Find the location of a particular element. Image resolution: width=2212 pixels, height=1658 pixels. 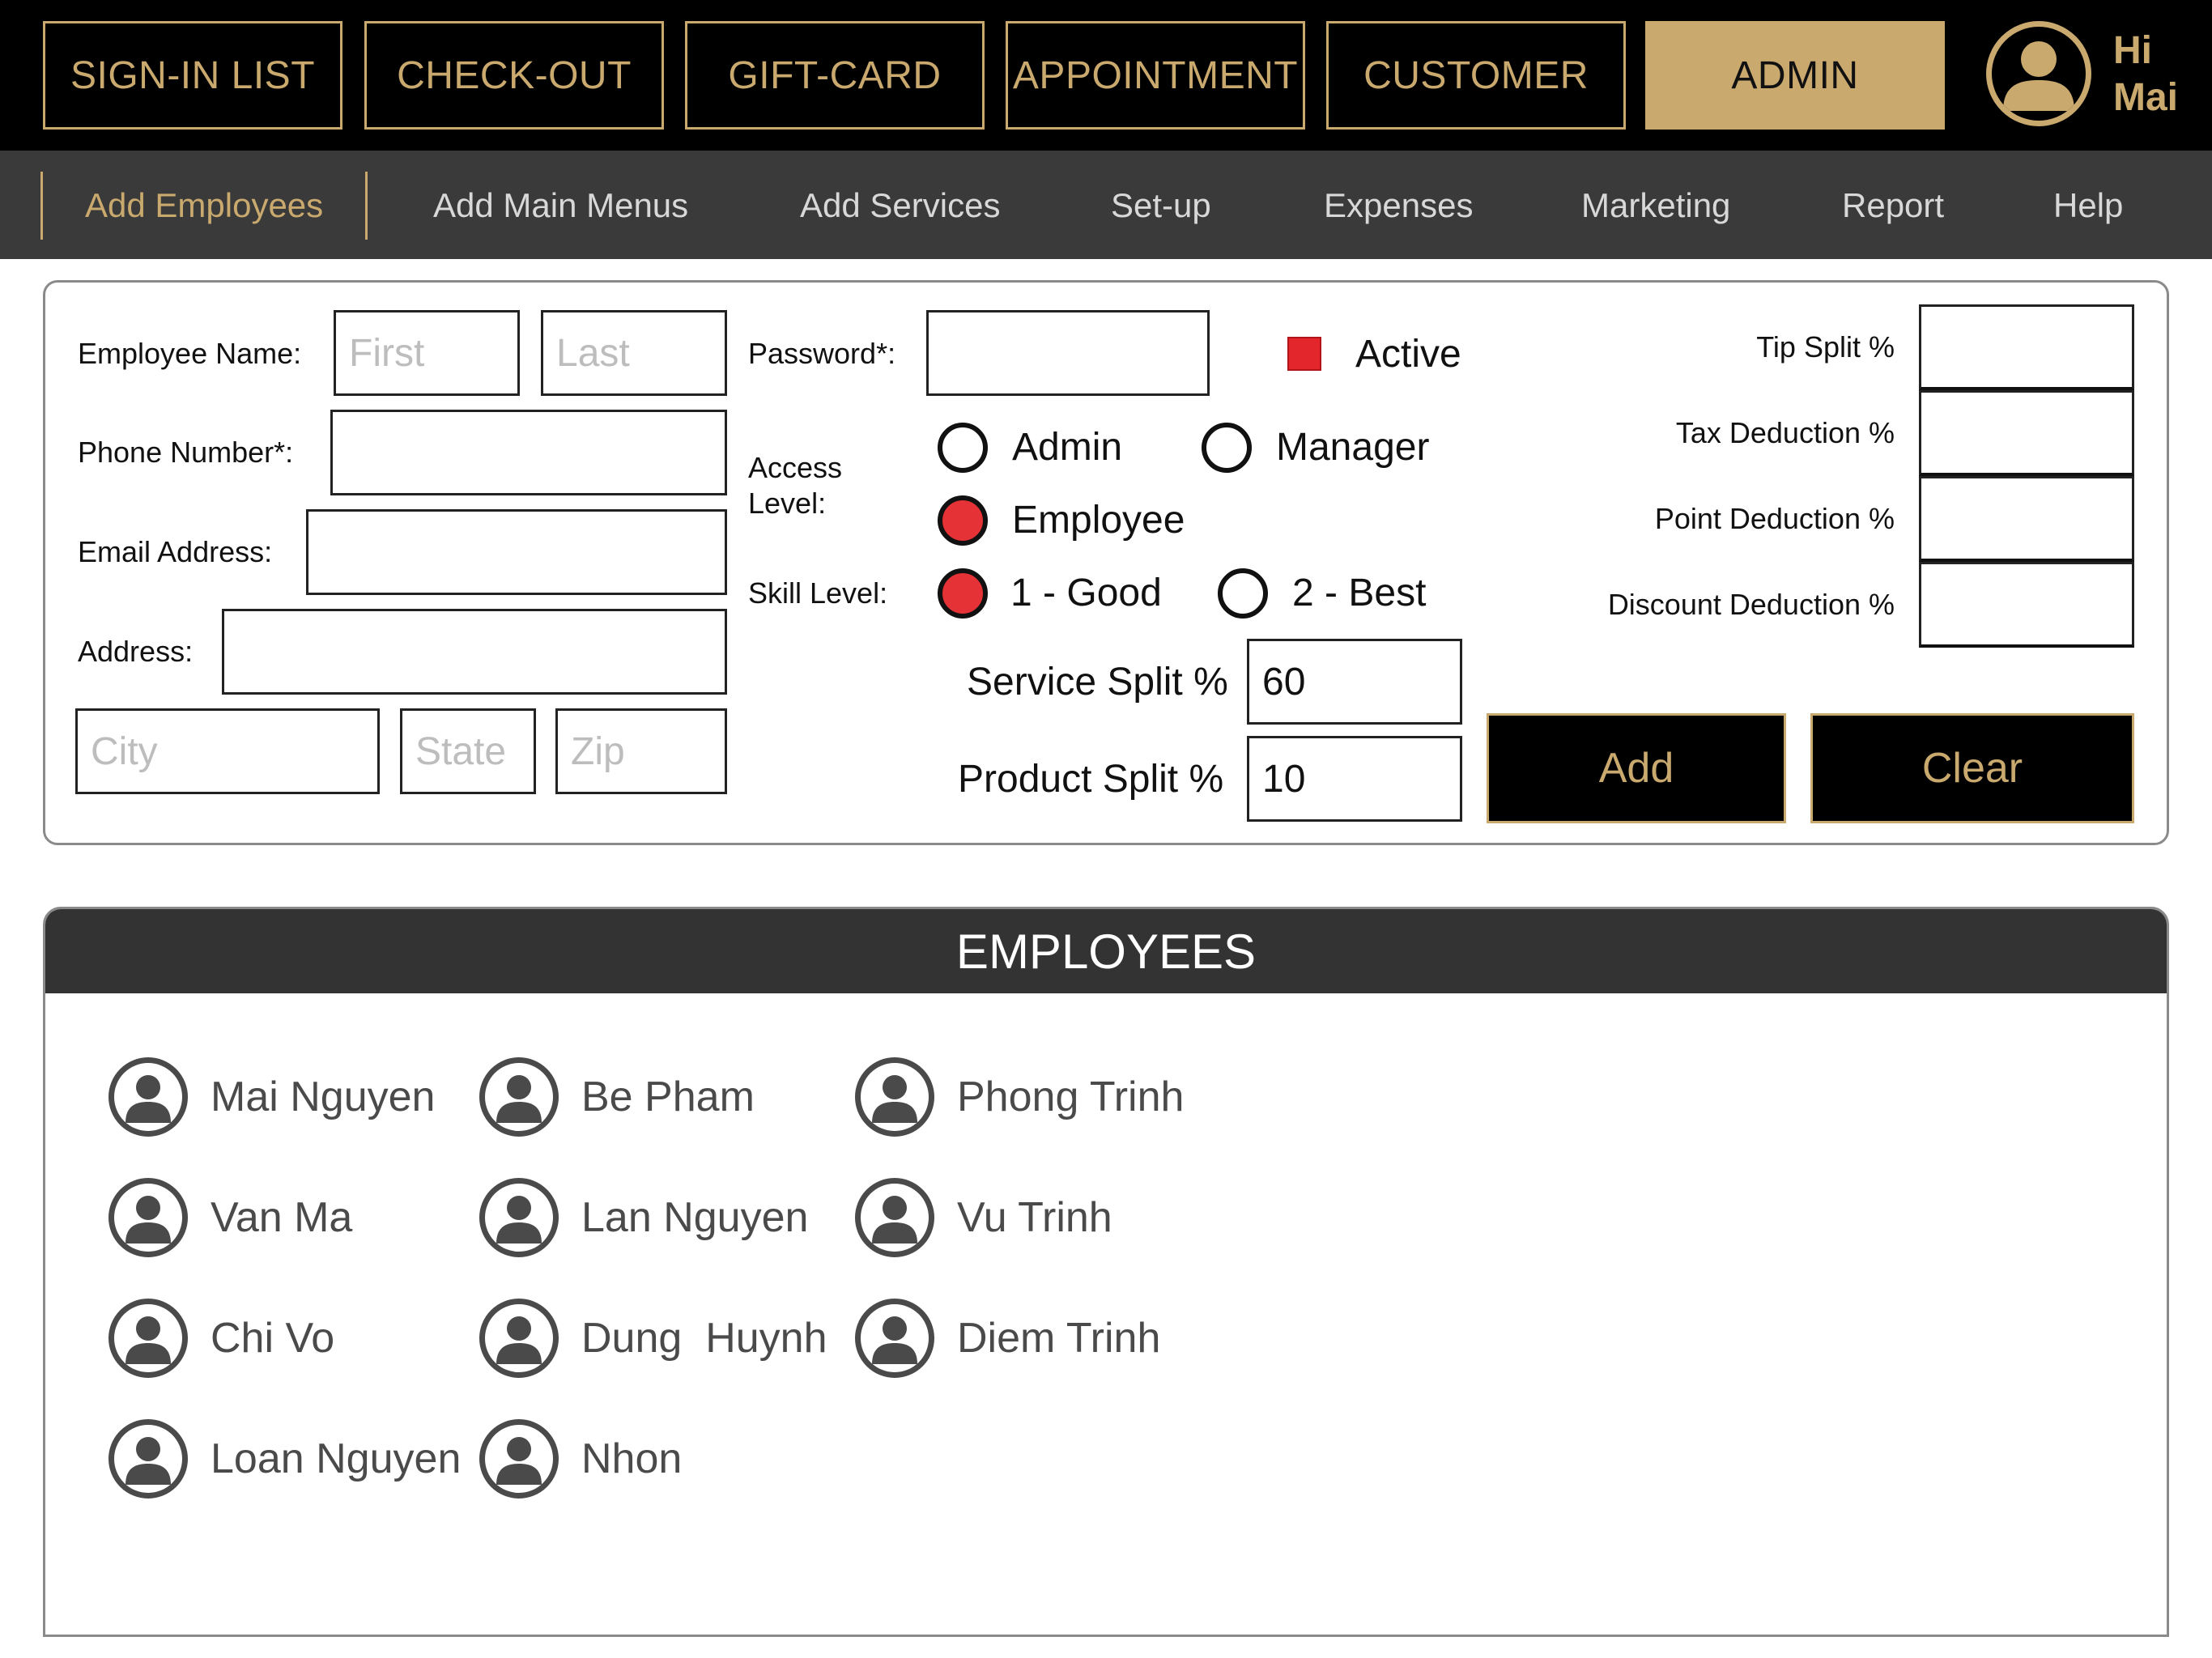

phone-number-input is located at coordinates (529, 452).